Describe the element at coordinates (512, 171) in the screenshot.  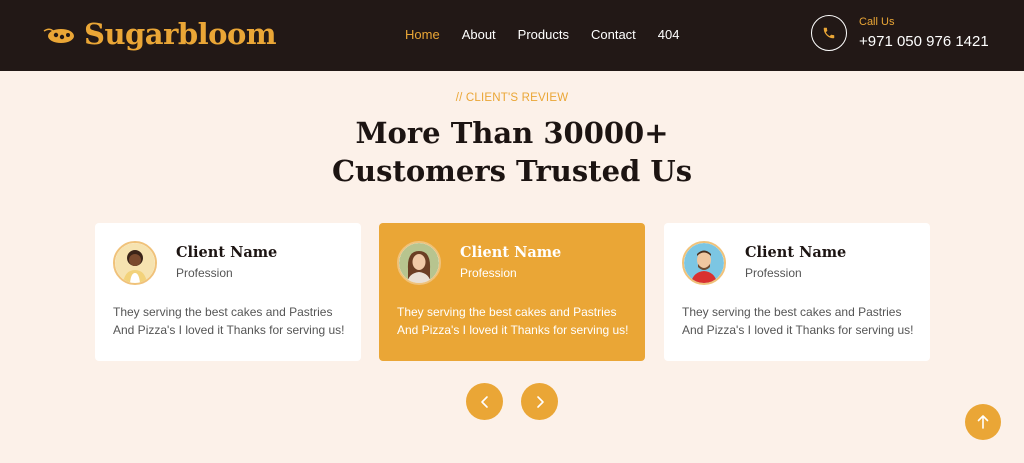
I see `section-title-line2: Customers Trusted Us` at that location.